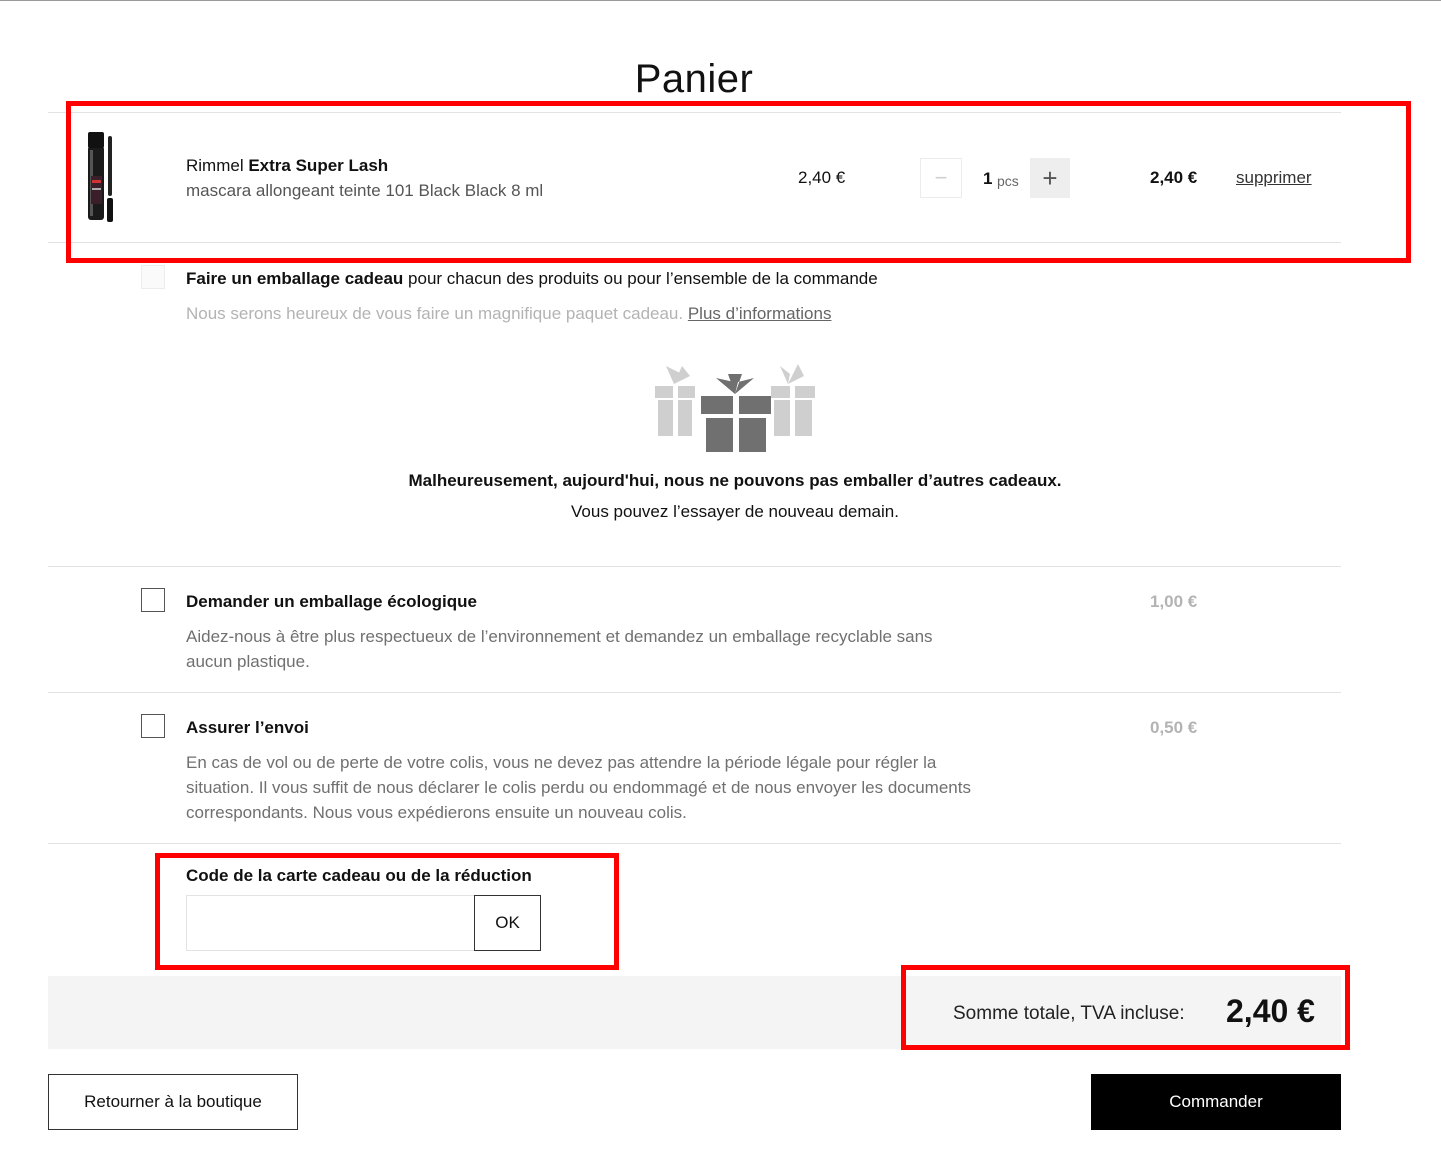  Describe the element at coordinates (507, 923) in the screenshot. I see `voucher-ok-button: OK` at that location.